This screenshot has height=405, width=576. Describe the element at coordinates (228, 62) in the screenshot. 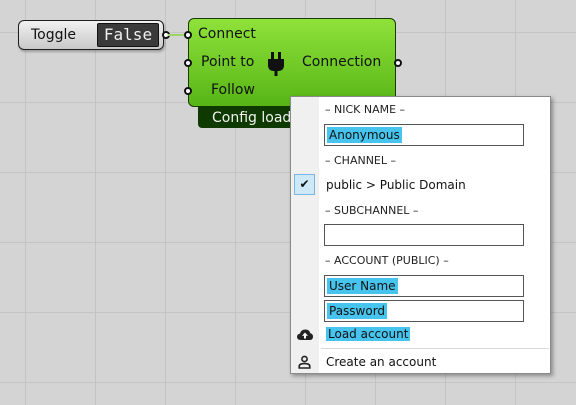

I see `input-label-point-to: Point to` at that location.